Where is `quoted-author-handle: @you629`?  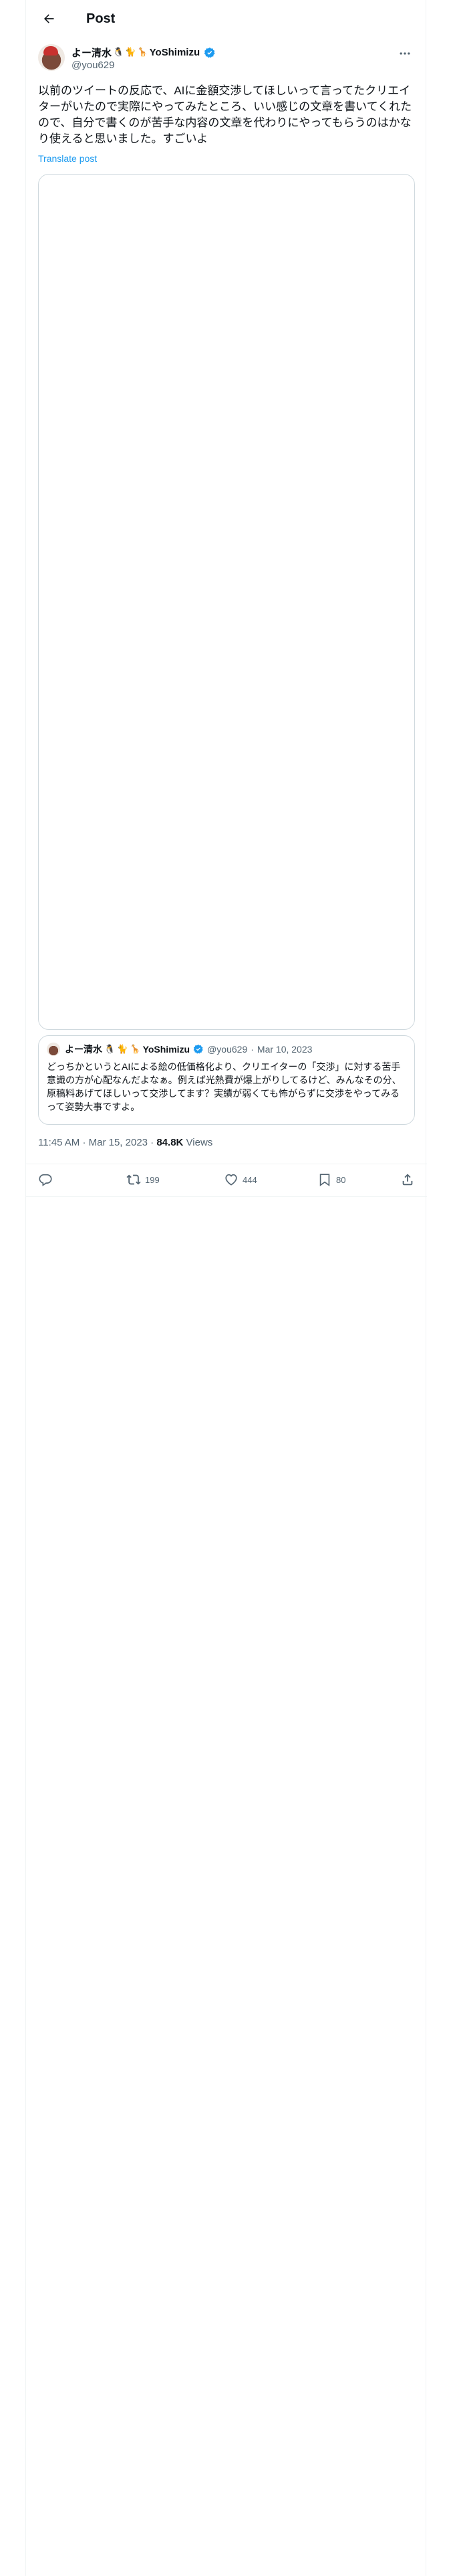 quoted-author-handle: @you629 is located at coordinates (227, 1049).